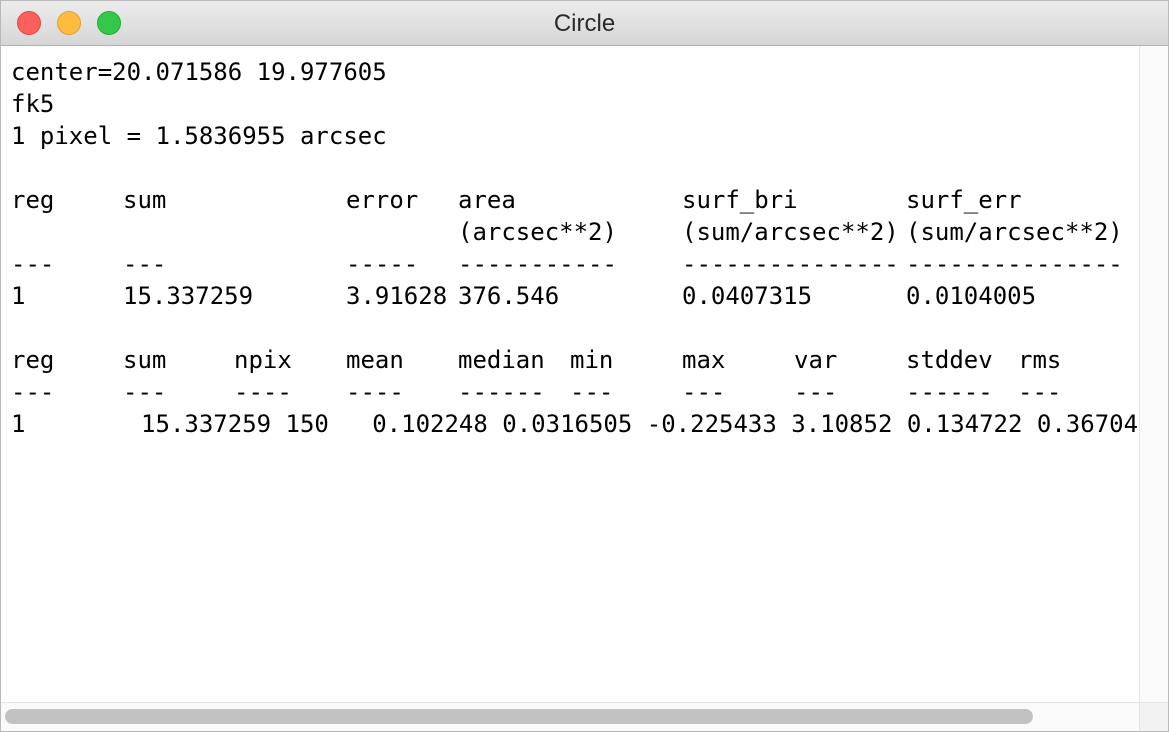  Describe the element at coordinates (397, 296) in the screenshot. I see `table1-cell-error: 3.91628` at that location.